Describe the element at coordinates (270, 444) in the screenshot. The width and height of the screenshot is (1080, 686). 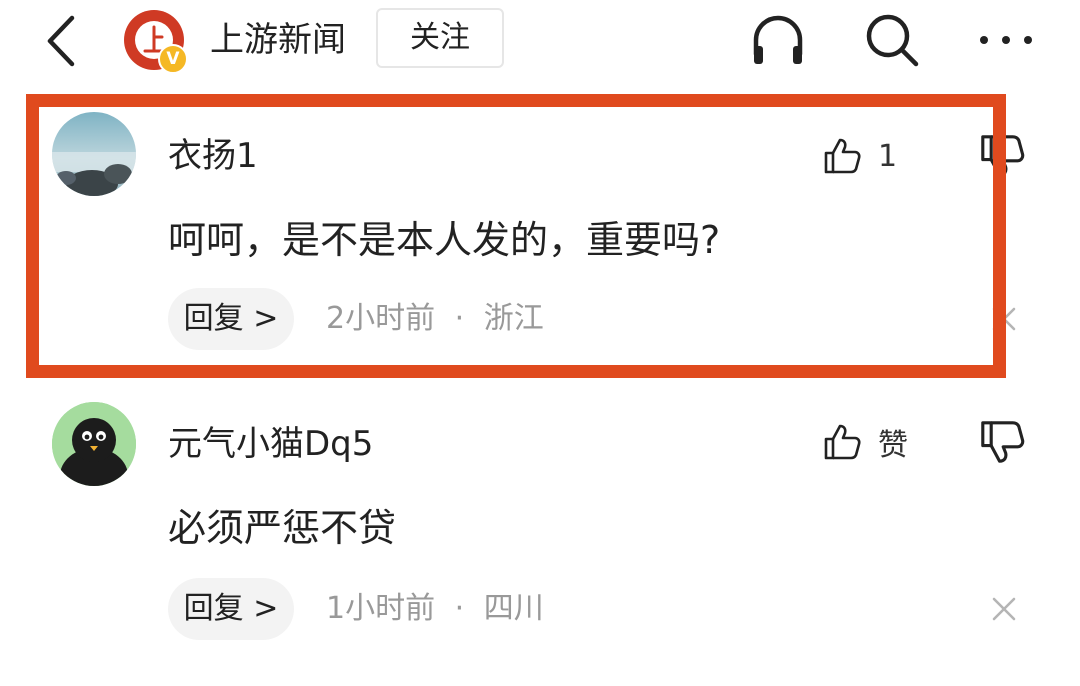
I see `comment-username: 元气小猫Dq5` at that location.